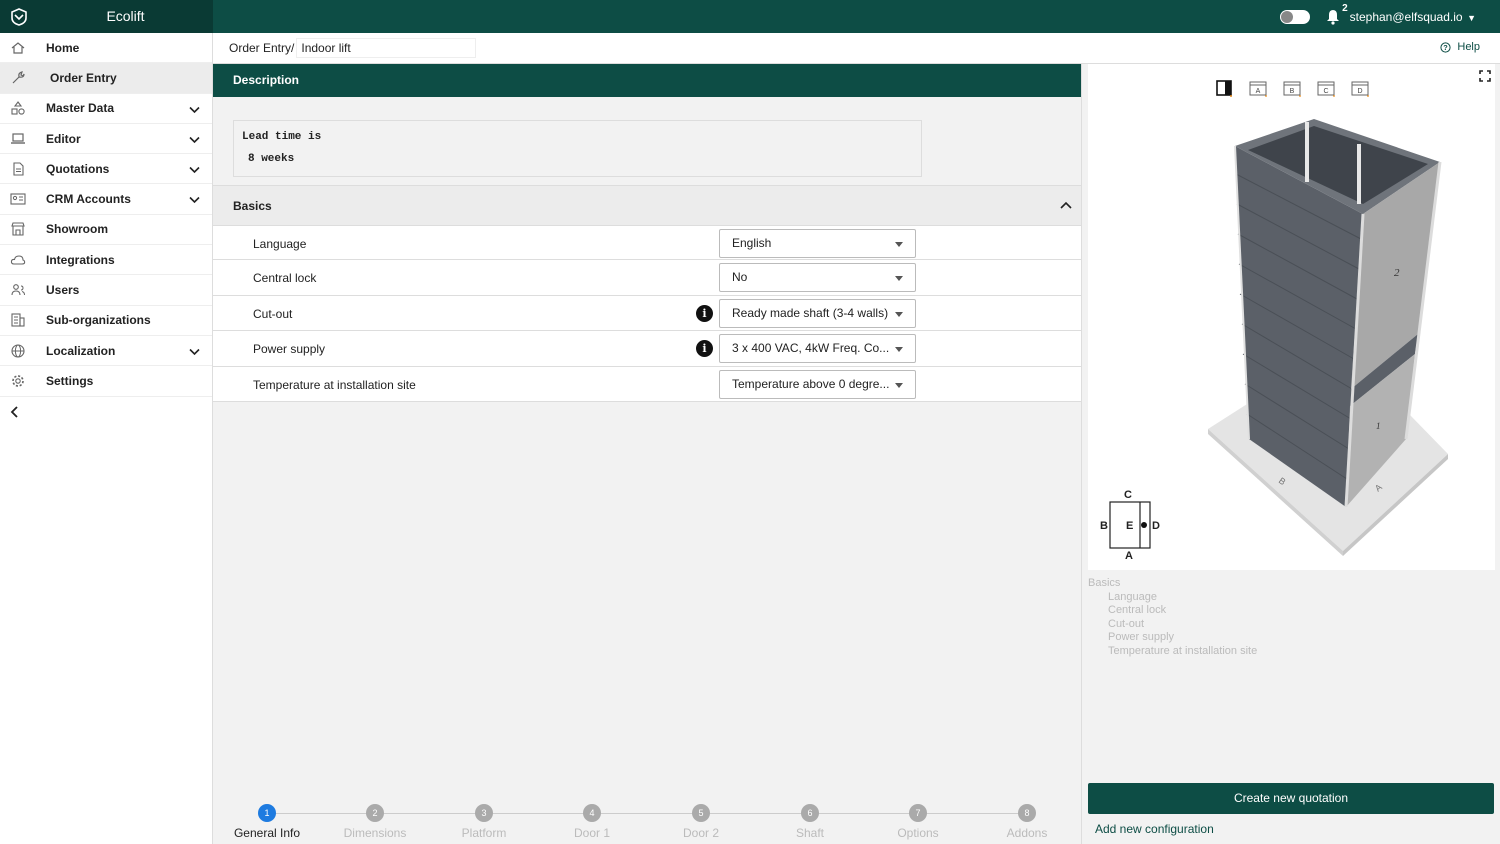 Image resolution: width=1500 pixels, height=844 pixels. I want to click on sidebar-item-order-entry: Order Entry, so click(106, 78).